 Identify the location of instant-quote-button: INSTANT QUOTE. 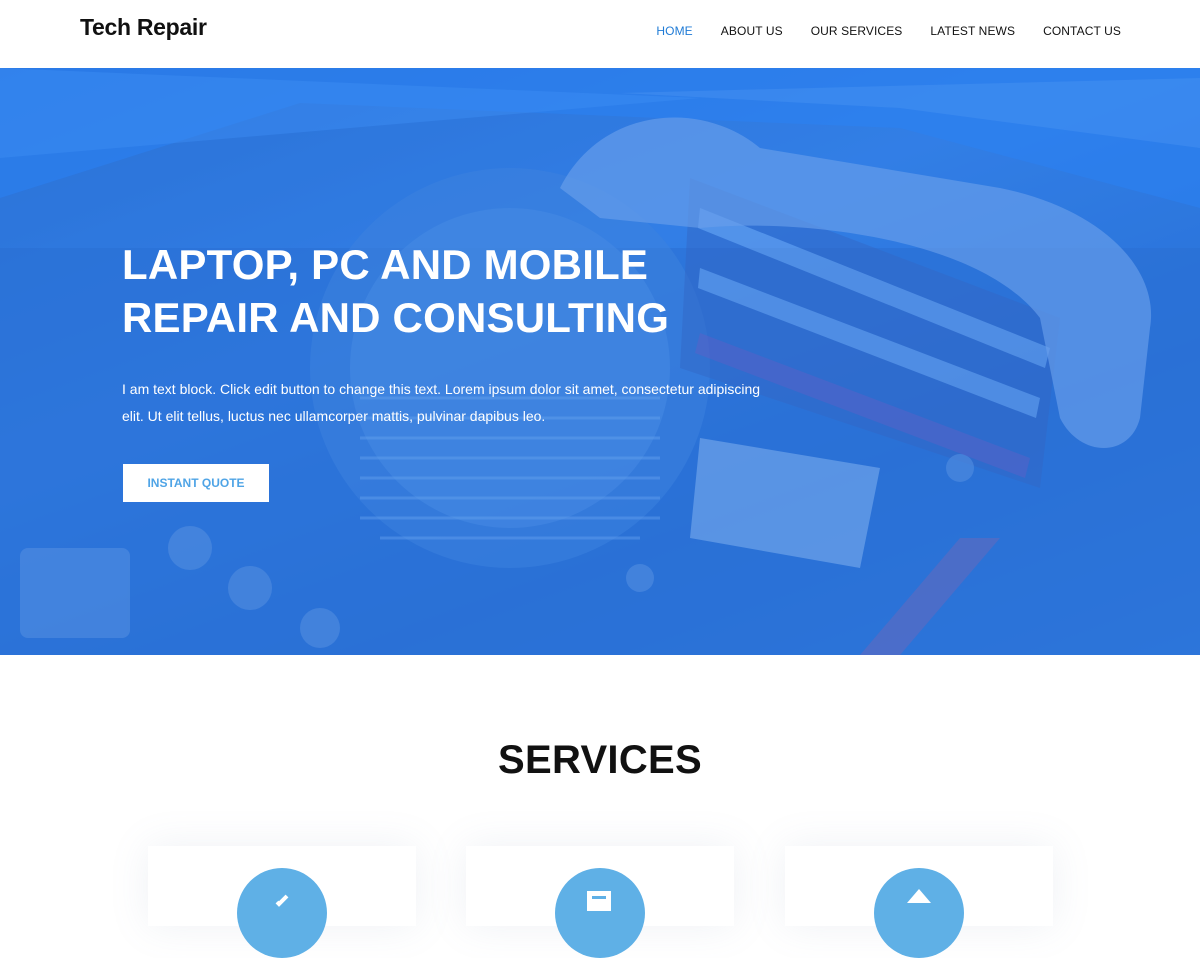
(196, 483).